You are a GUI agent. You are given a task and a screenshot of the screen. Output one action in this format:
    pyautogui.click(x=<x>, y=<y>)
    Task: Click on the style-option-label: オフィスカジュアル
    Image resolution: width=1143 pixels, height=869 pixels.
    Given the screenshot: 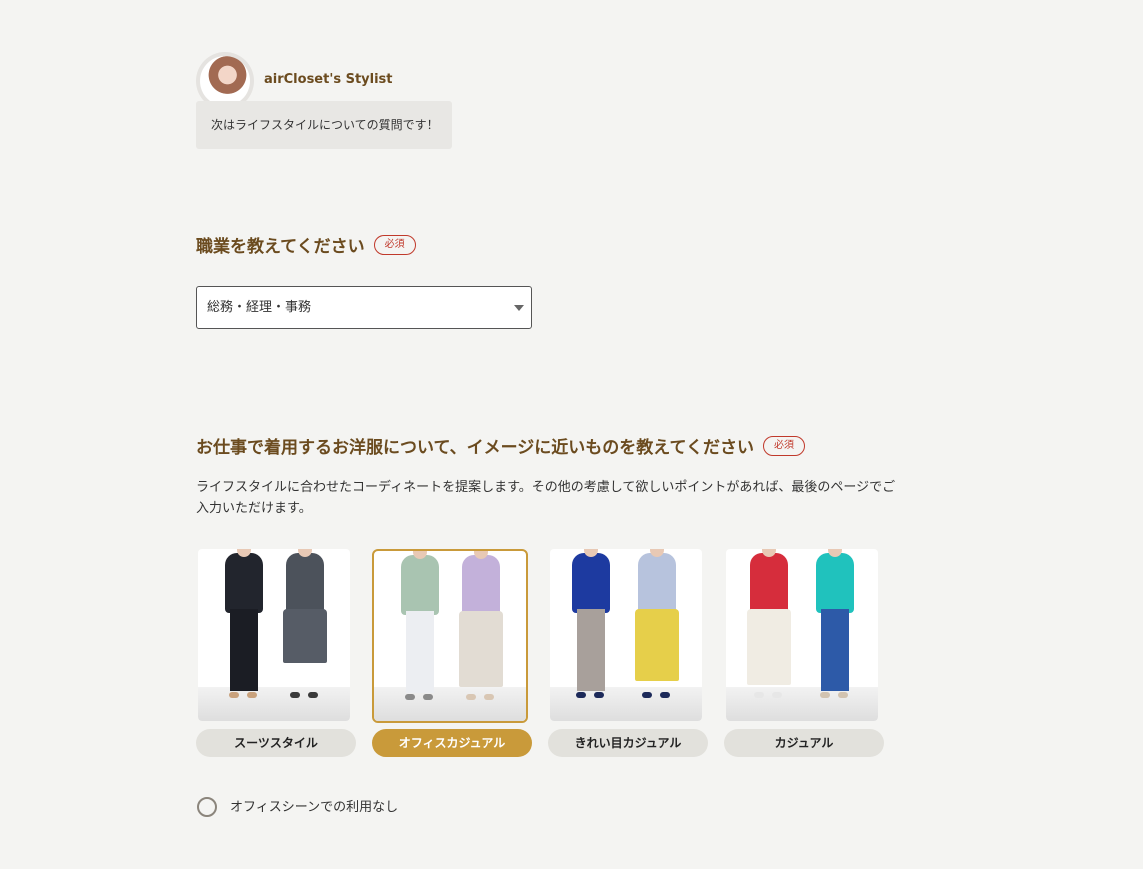 What is the action you would take?
    pyautogui.click(x=452, y=743)
    